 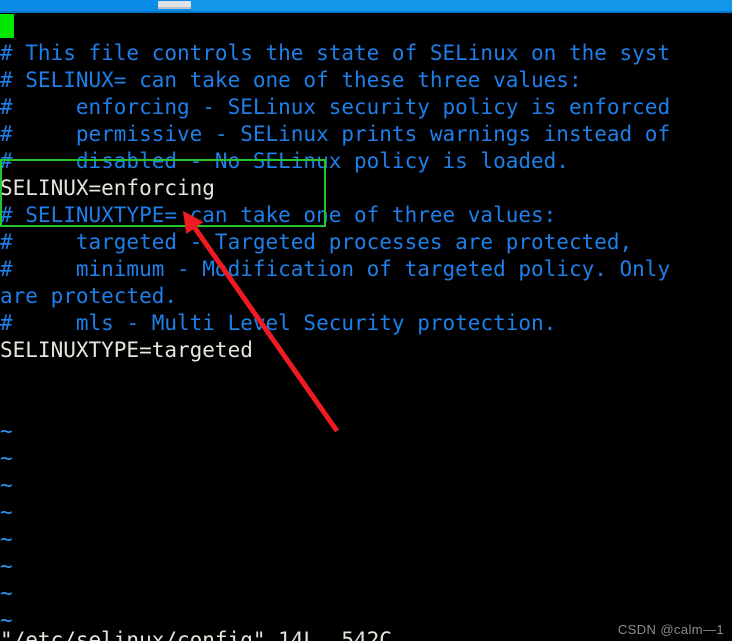 What do you see at coordinates (670, 629) in the screenshot?
I see `csdn-watermark: CSDN @calm—1` at bounding box center [670, 629].